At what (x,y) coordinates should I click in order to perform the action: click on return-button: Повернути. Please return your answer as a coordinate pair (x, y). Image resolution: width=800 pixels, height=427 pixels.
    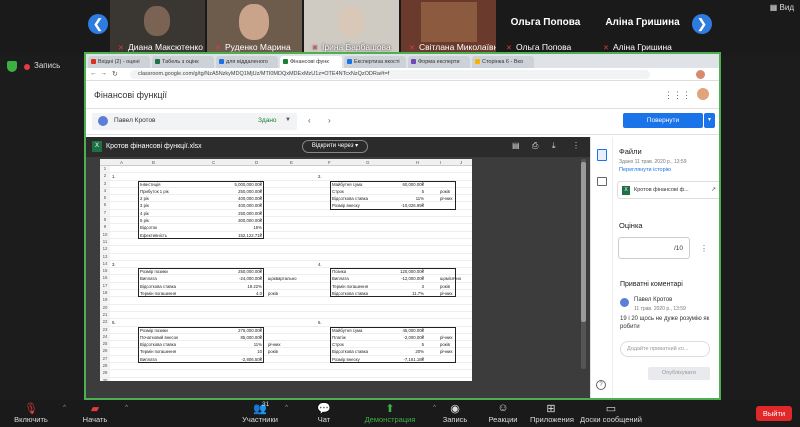
    Looking at the image, I should click on (663, 120).